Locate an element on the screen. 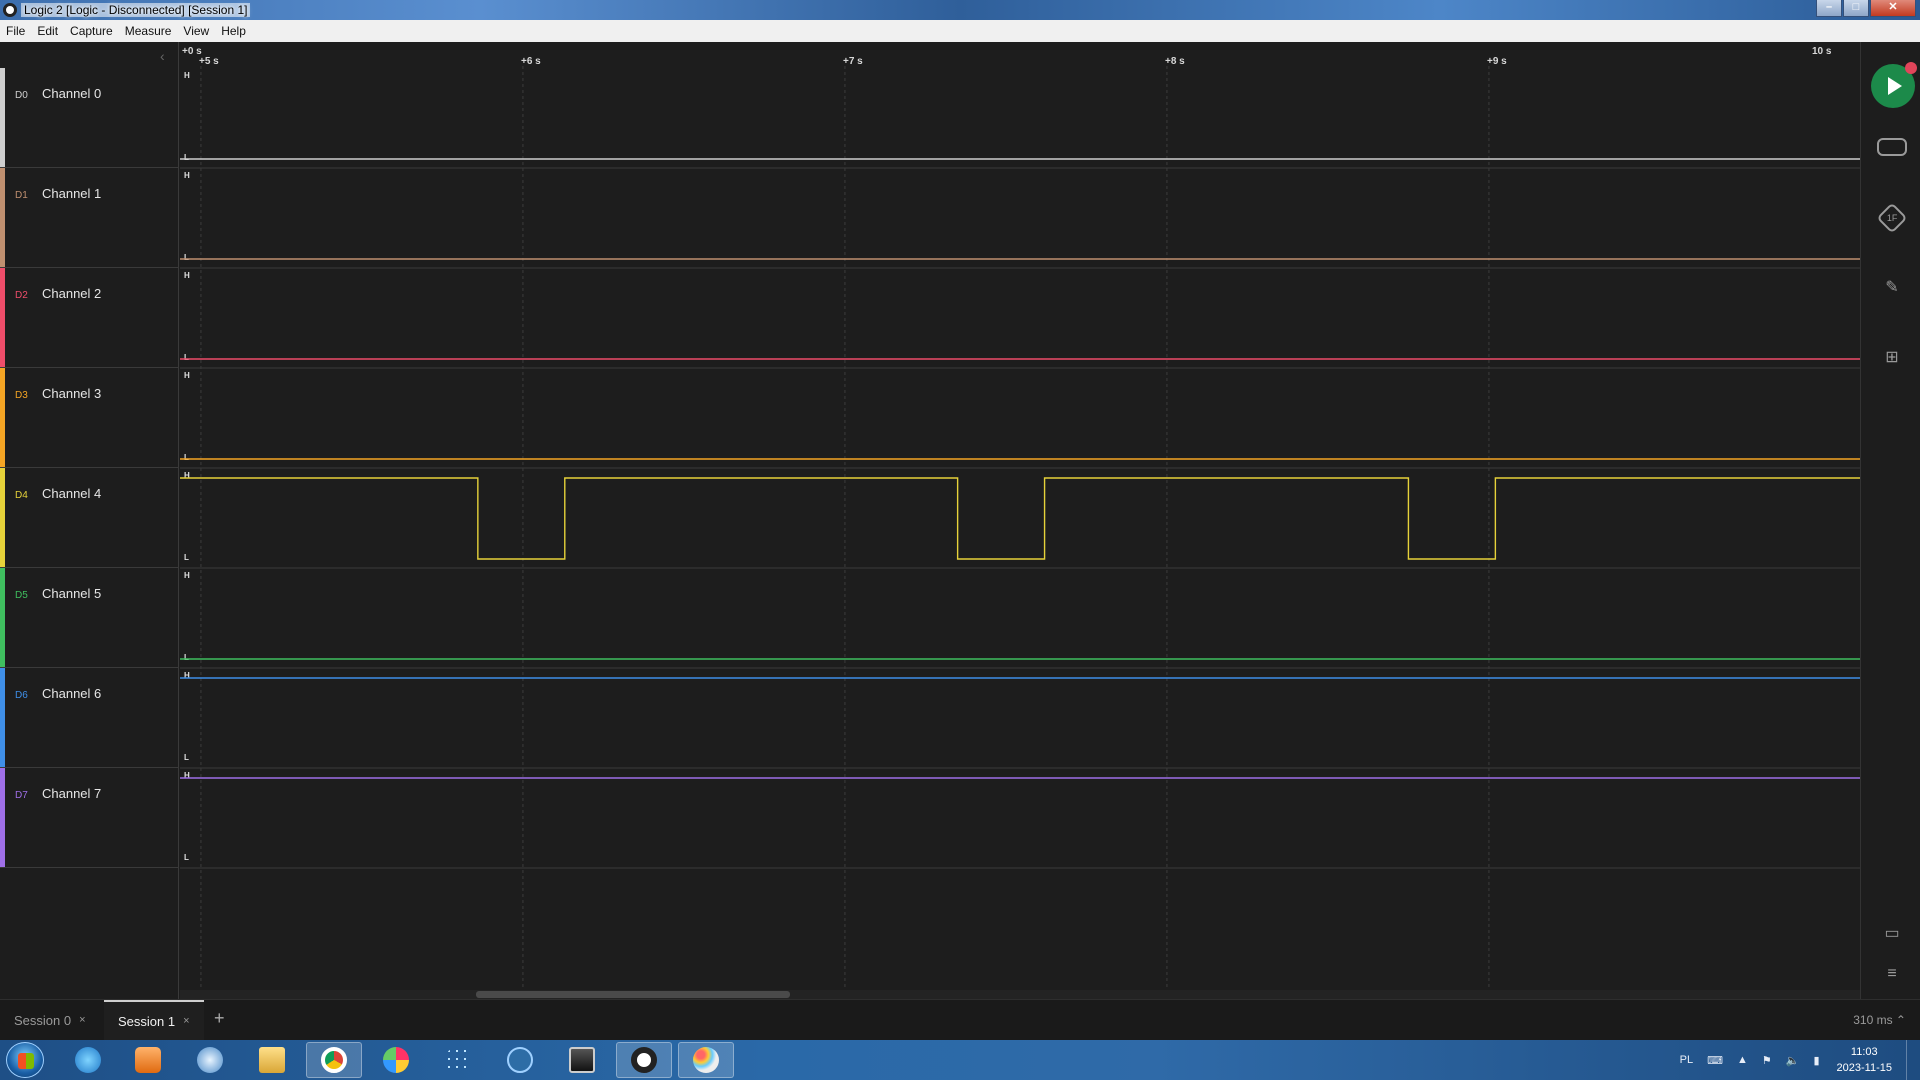  chrome-icon is located at coordinates (334, 1060).